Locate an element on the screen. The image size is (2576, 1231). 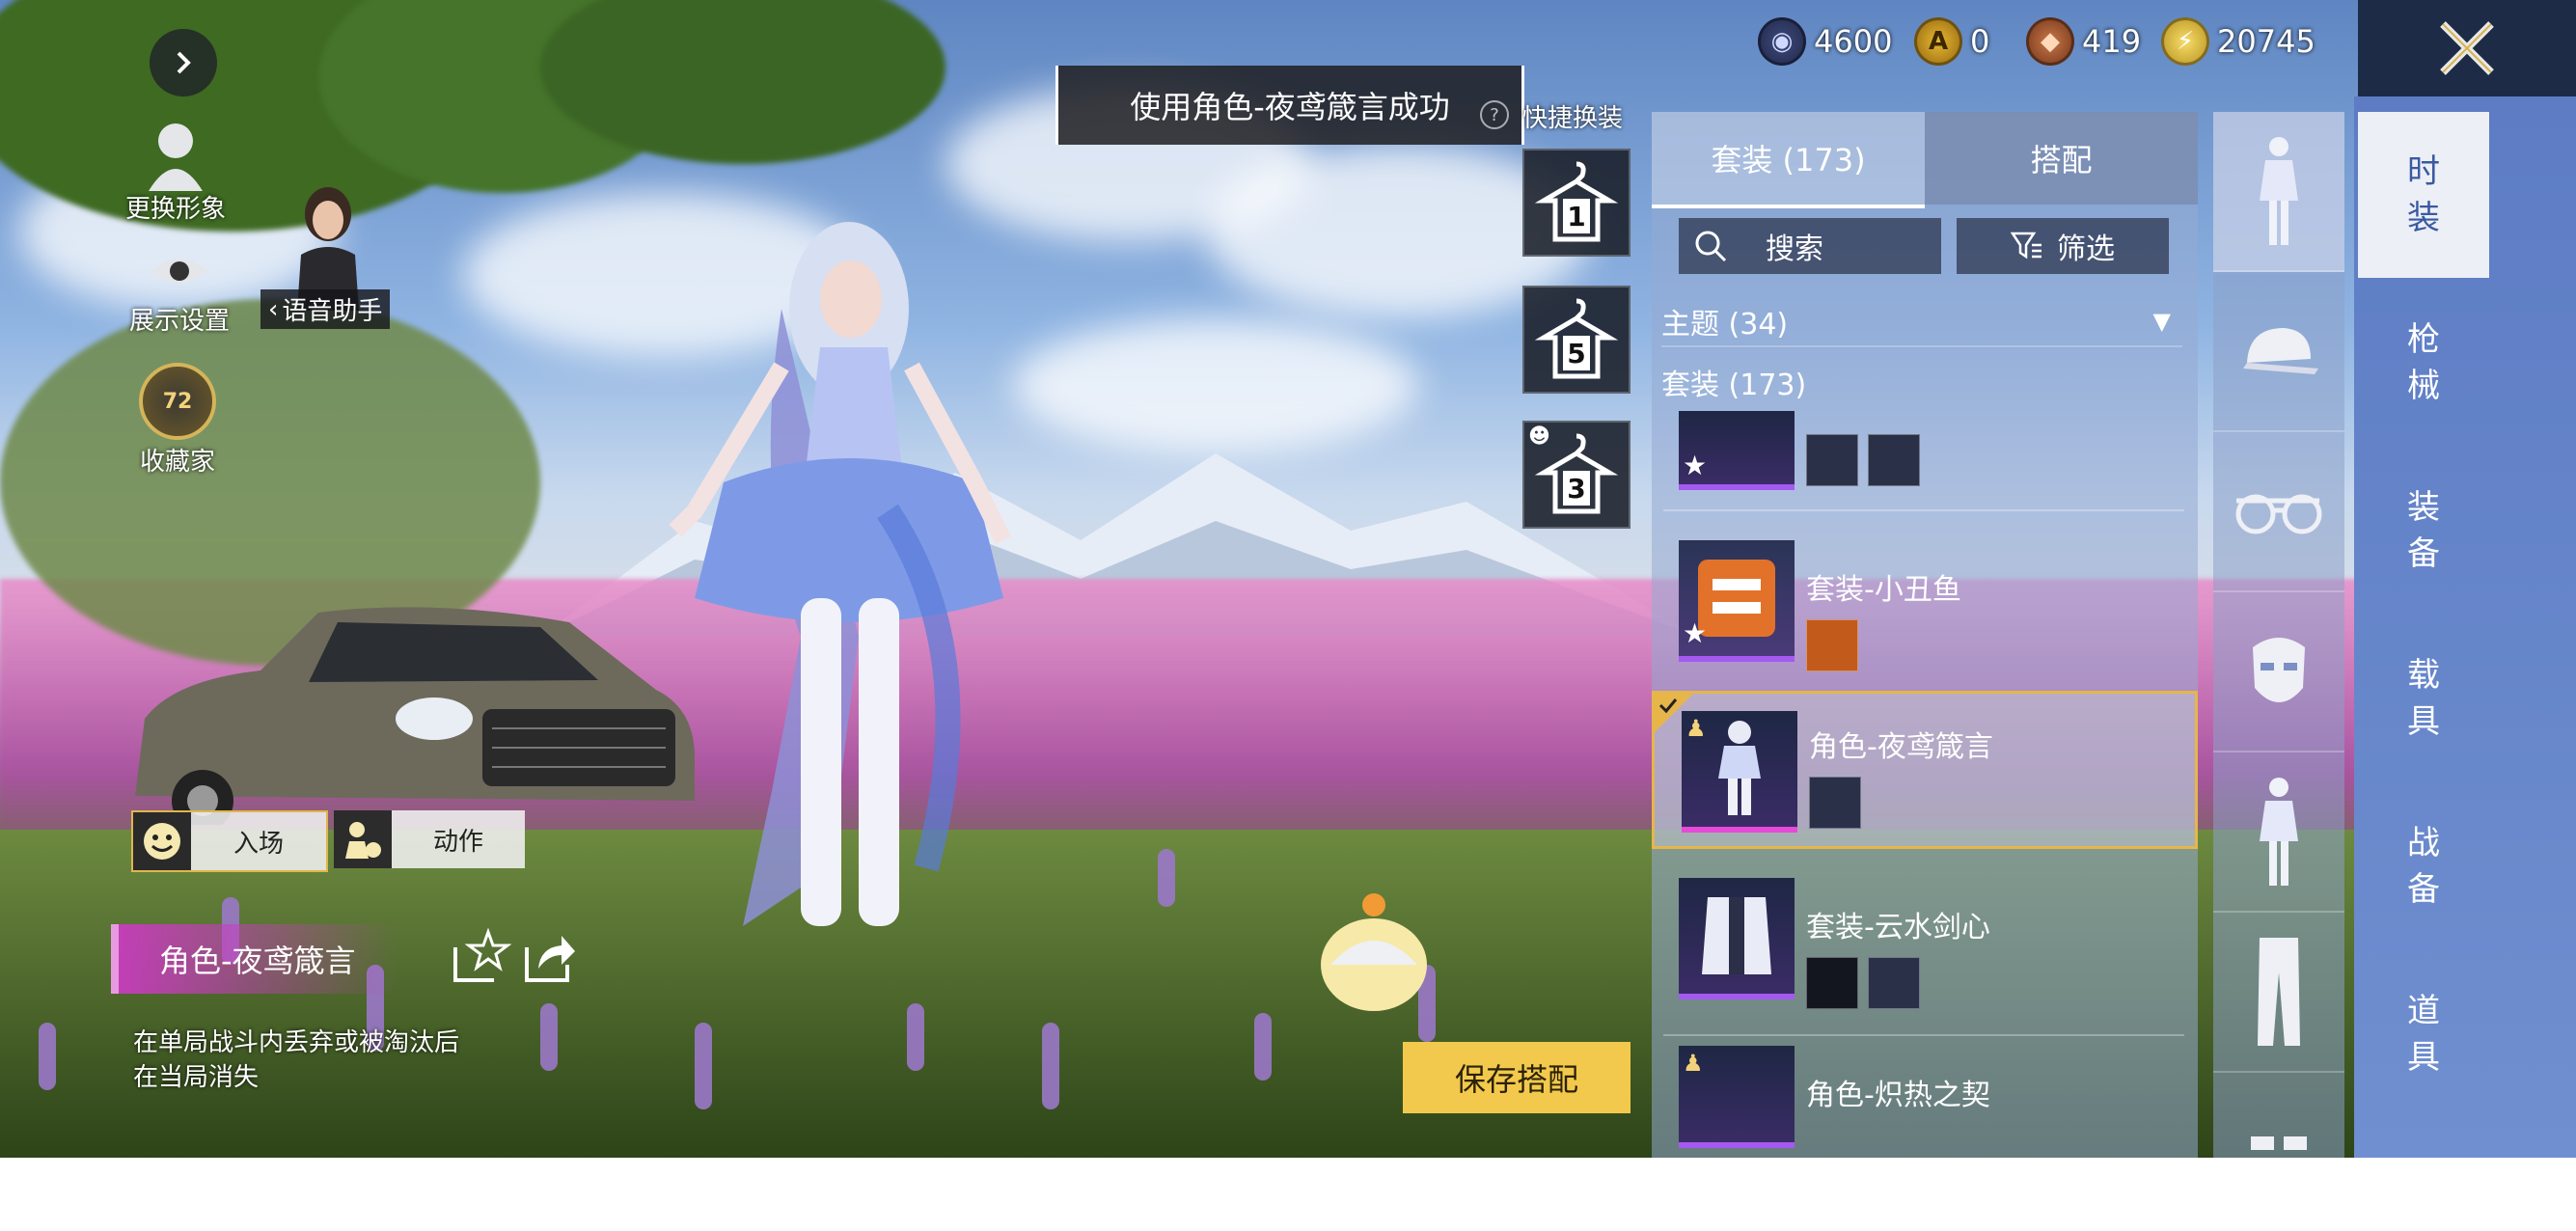
mask-icon is located at coordinates (2279, 670).